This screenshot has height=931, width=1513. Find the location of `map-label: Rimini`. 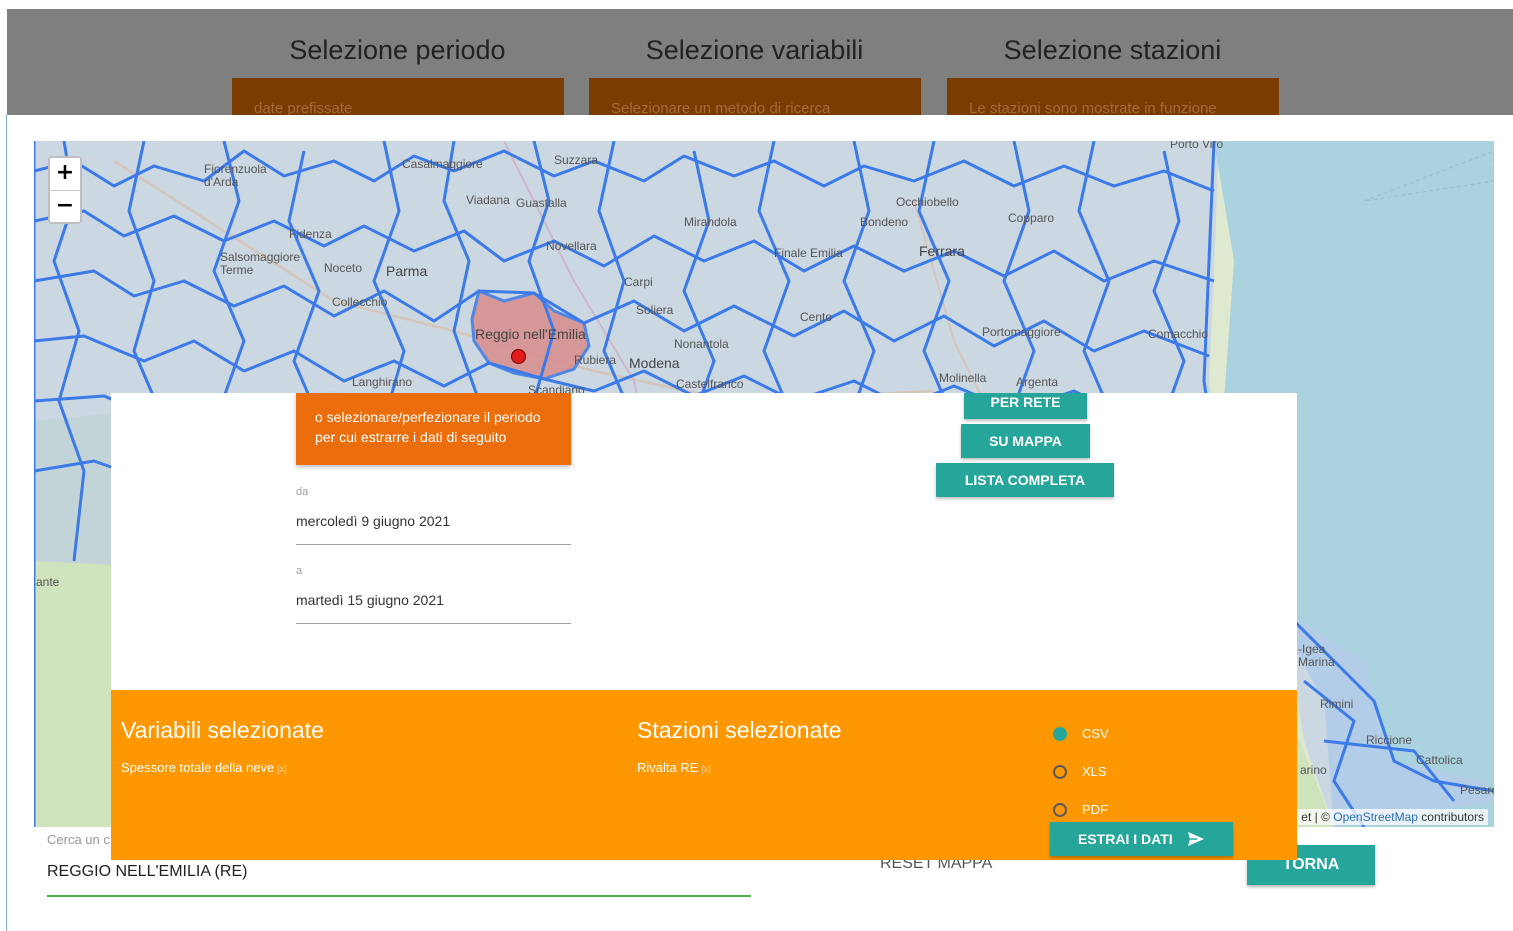

map-label: Rimini is located at coordinates (1337, 704).